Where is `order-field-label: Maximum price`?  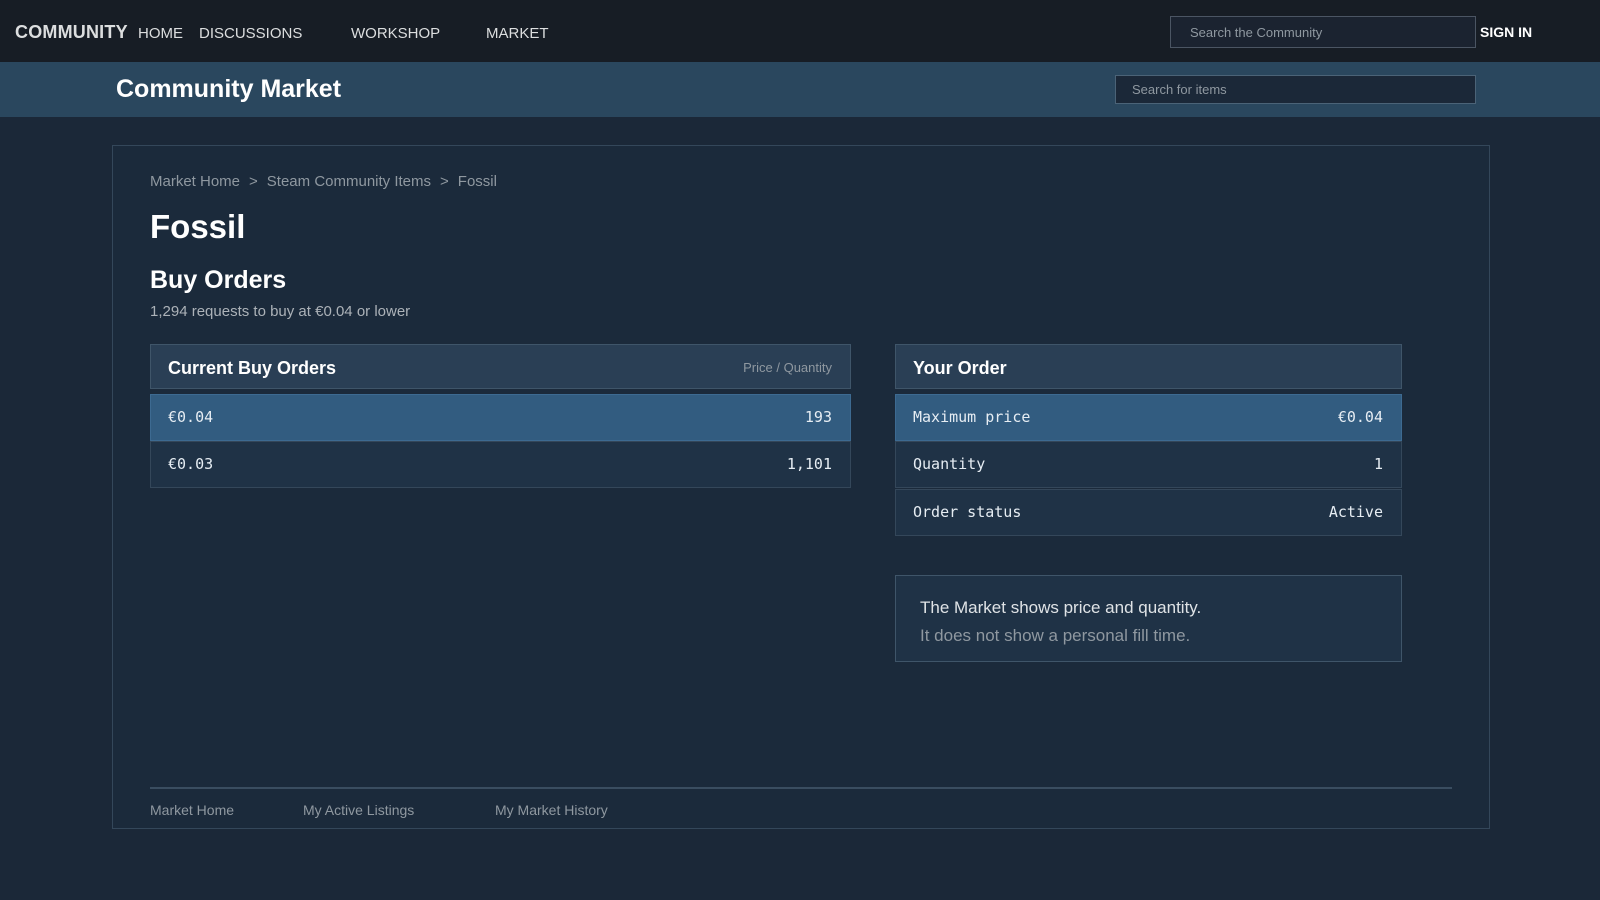
order-field-label: Maximum price is located at coordinates (972, 417).